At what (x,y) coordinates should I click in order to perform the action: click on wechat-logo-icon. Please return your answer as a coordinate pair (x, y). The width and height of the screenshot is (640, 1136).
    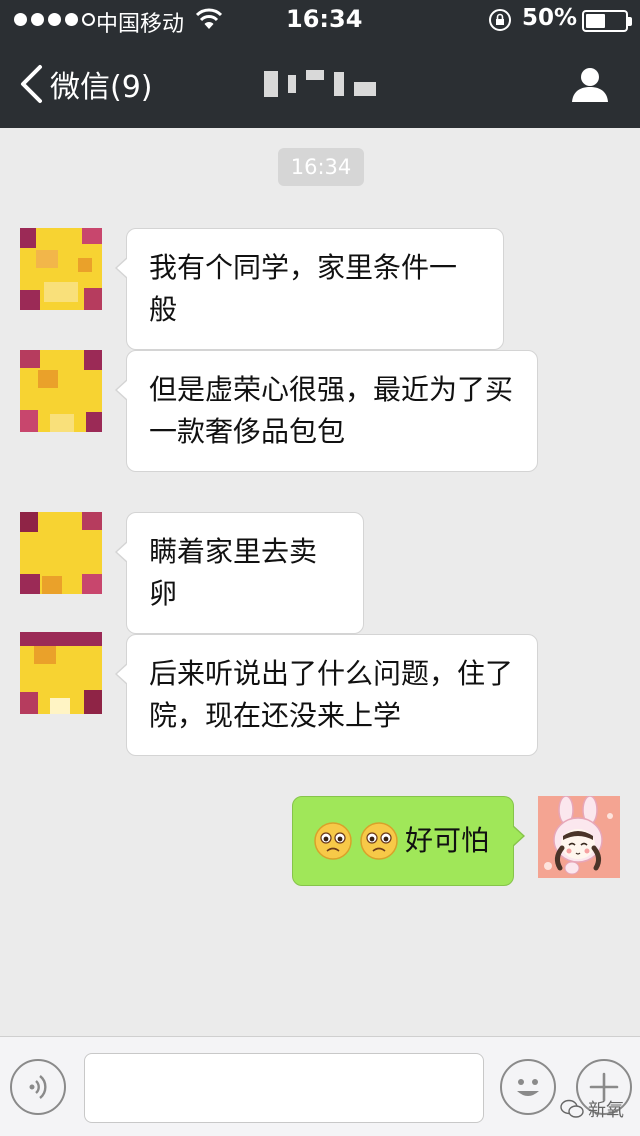
    Looking at the image, I should click on (572, 1108).